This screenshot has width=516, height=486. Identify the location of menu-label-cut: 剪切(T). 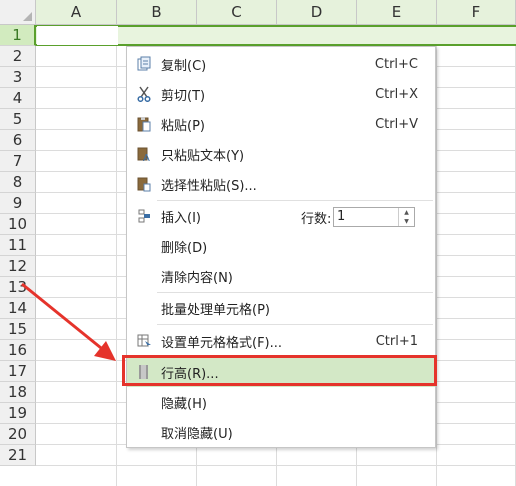
(183, 96).